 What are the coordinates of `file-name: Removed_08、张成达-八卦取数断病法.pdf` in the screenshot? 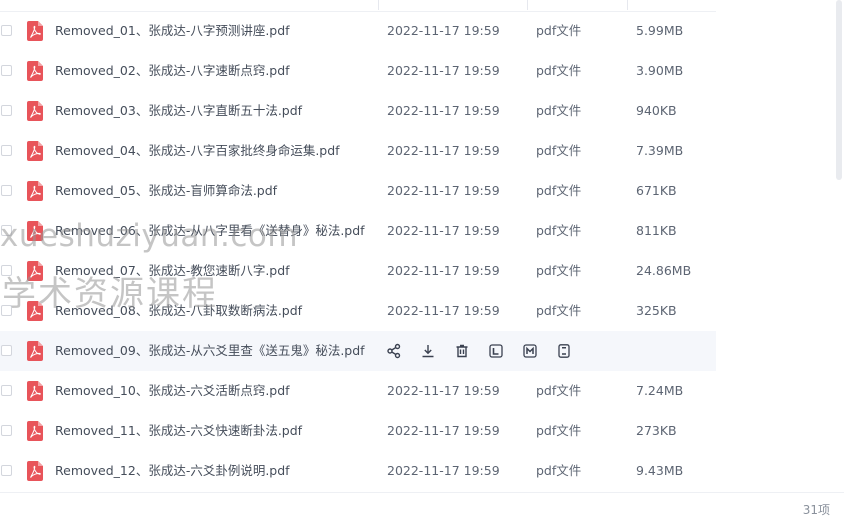 It's located at (178, 311).